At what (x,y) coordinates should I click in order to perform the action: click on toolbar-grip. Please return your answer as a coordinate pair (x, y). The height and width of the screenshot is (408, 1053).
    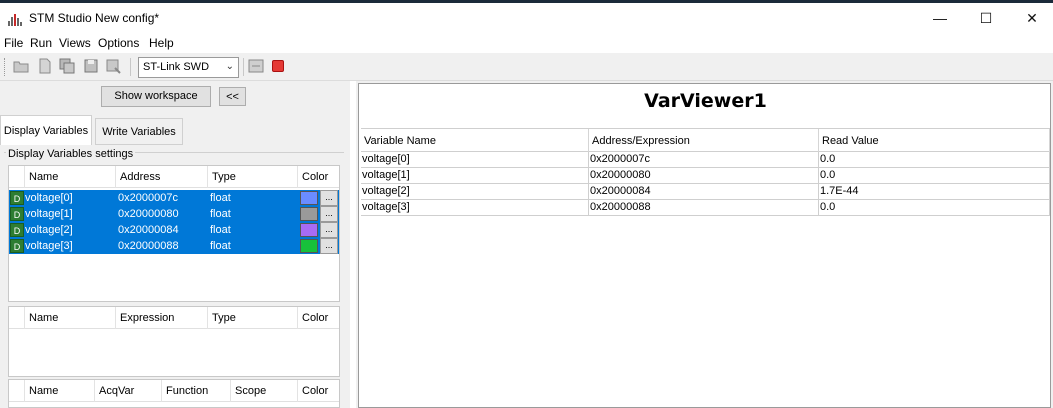
    Looking at the image, I should click on (5, 67).